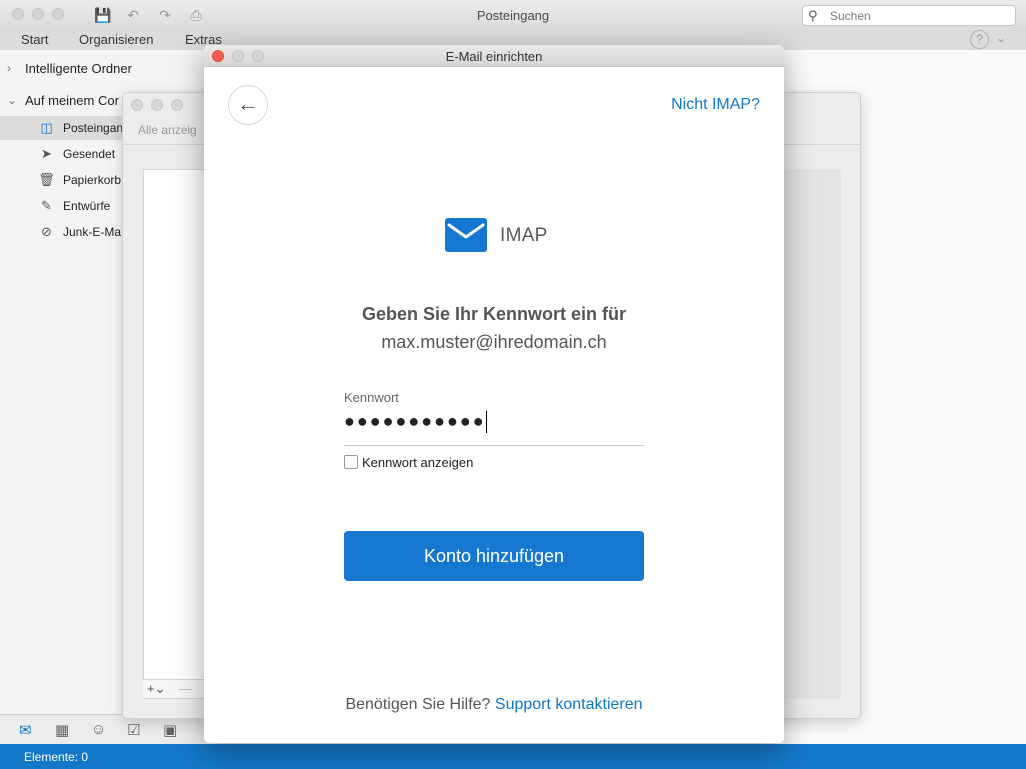 The image size is (1026, 769). I want to click on account-type-label: IMAP, so click(524, 235).